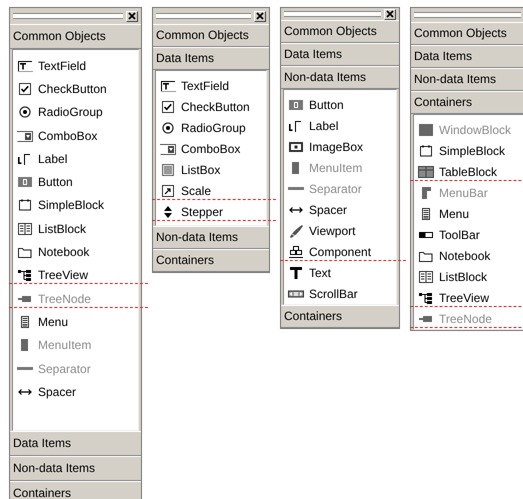 This screenshot has height=499, width=523. I want to click on palette-item: ListBox, so click(190, 169).